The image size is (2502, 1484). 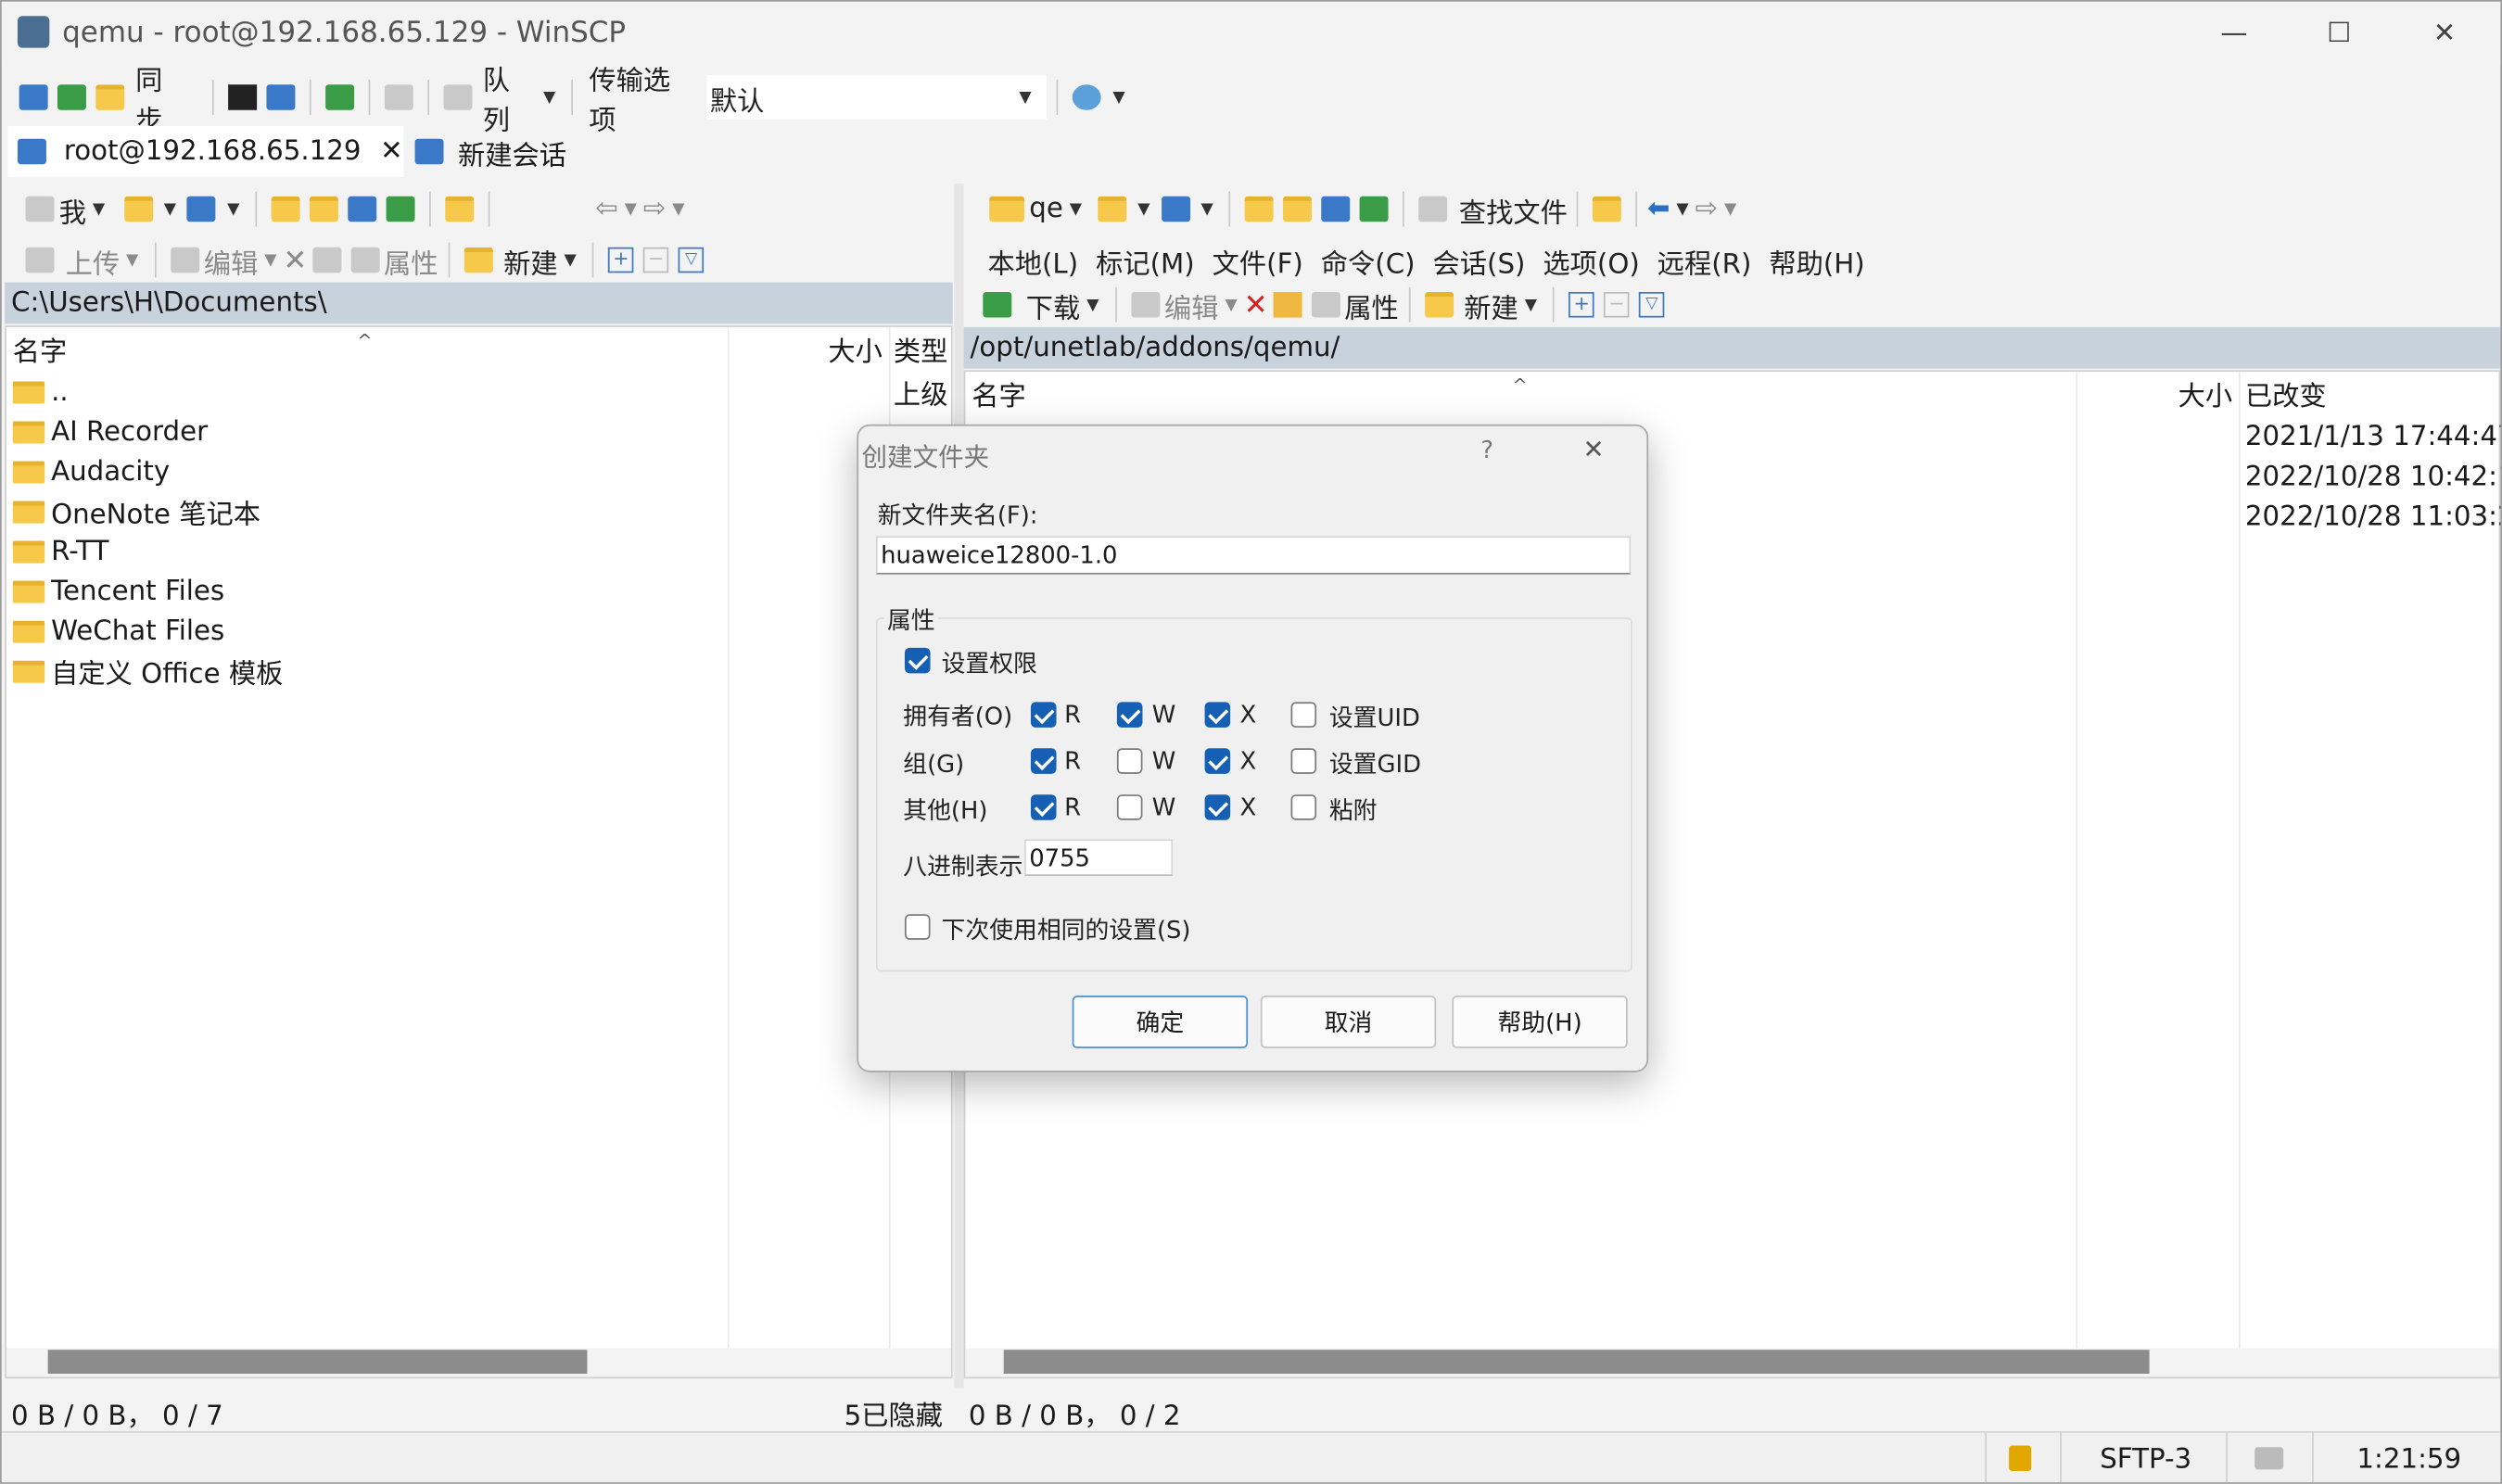 I want to click on list-item: Audacity, so click(x=91, y=471).